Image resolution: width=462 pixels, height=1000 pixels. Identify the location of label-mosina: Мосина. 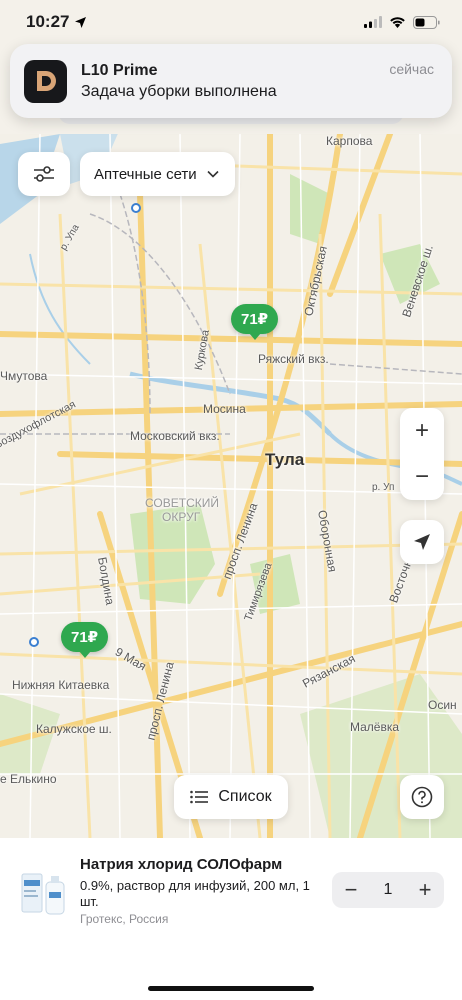
(224, 409).